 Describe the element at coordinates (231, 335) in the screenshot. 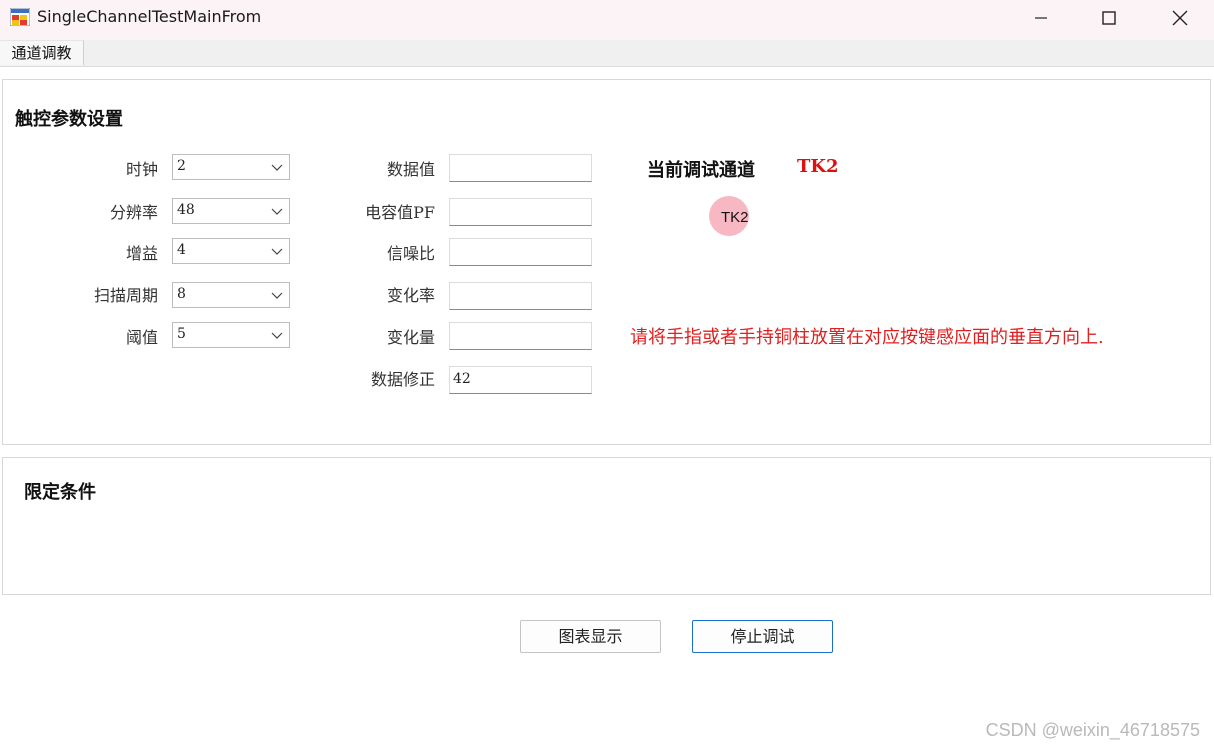

I see `threshold-combo: 5` at that location.